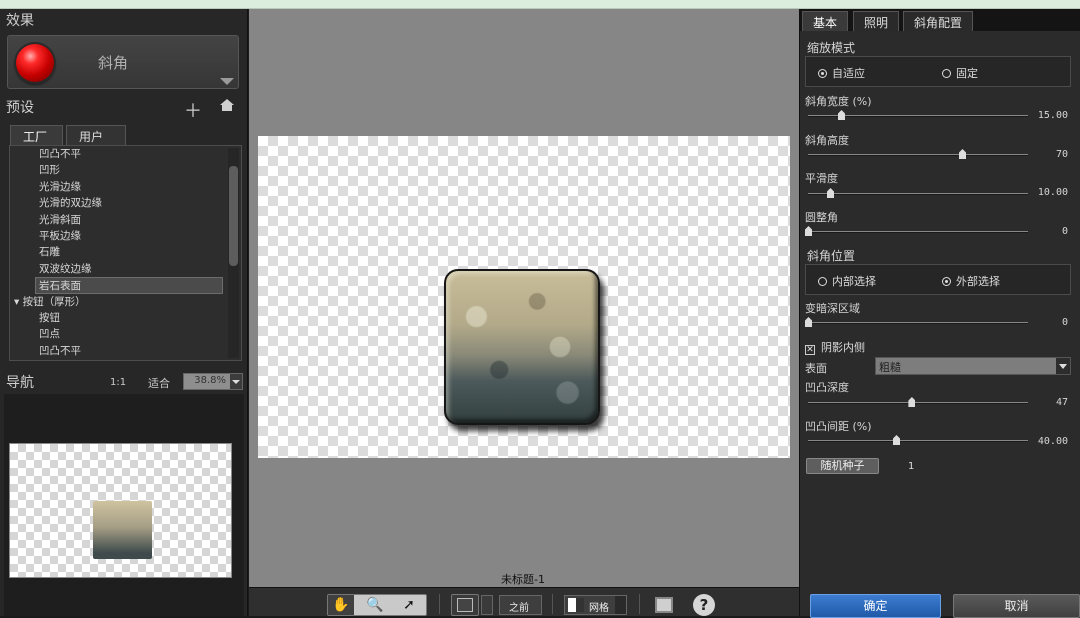  Describe the element at coordinates (832, 308) in the screenshot. I see `darken-label: 变暗深区域` at that location.